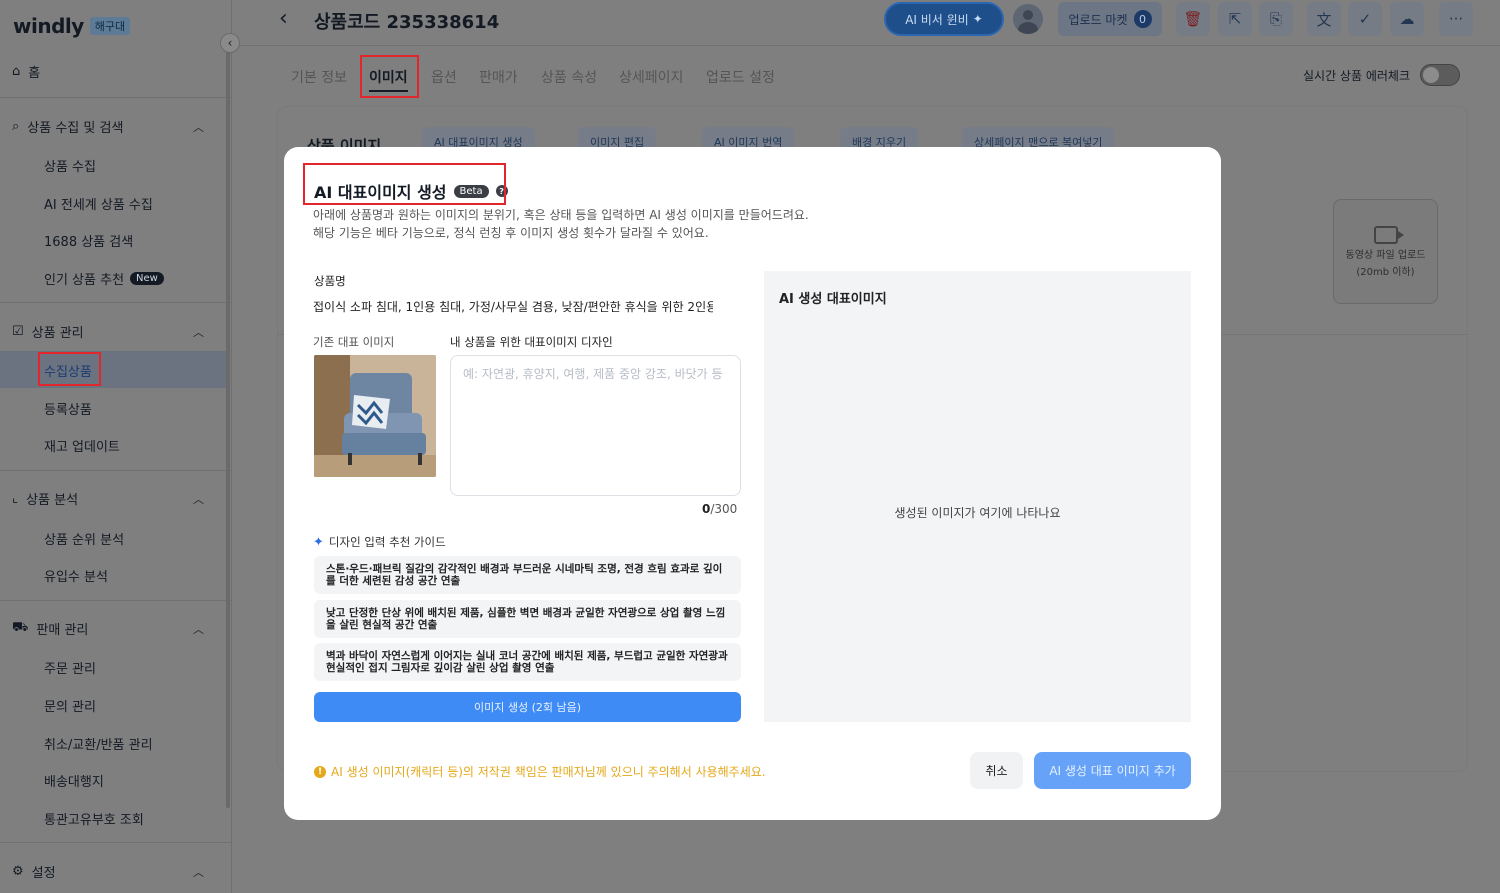  Describe the element at coordinates (1142, 19) in the screenshot. I see `upload-count-badge: 0` at that location.